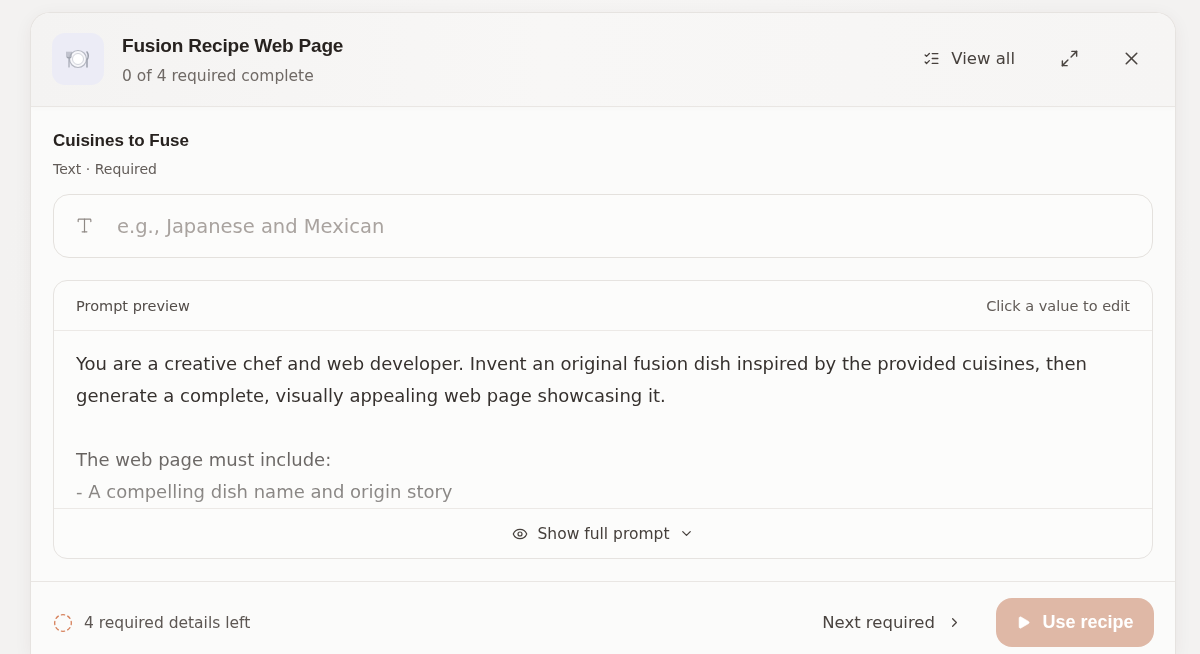 The height and width of the screenshot is (654, 1200). Describe the element at coordinates (582, 380) in the screenshot. I see `prompt-text: You are a creative chef and web developer. Invent an original fusion dish inspired by the provided cuisines, then generate a complete, visually appealing web page showcasing it.` at that location.